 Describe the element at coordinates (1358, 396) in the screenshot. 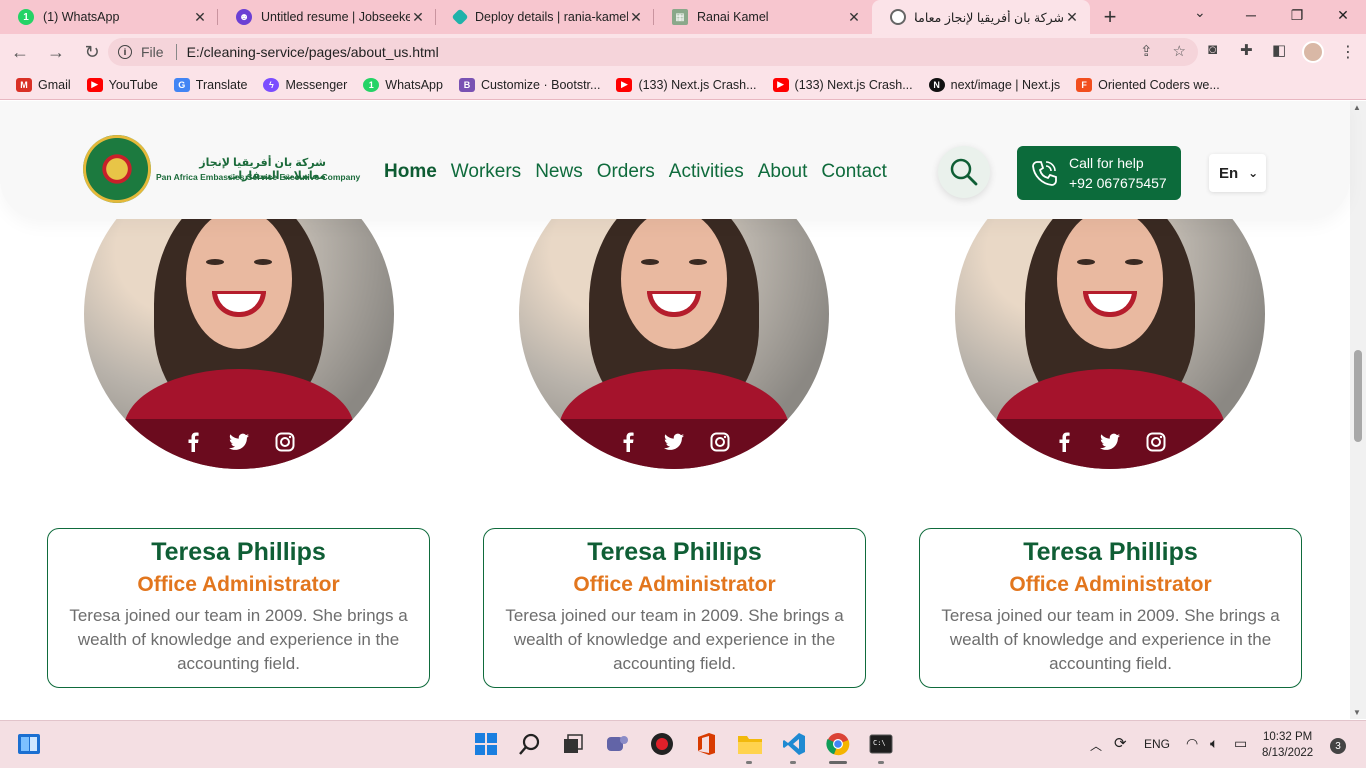

I see `scrollbar-thumb` at that location.